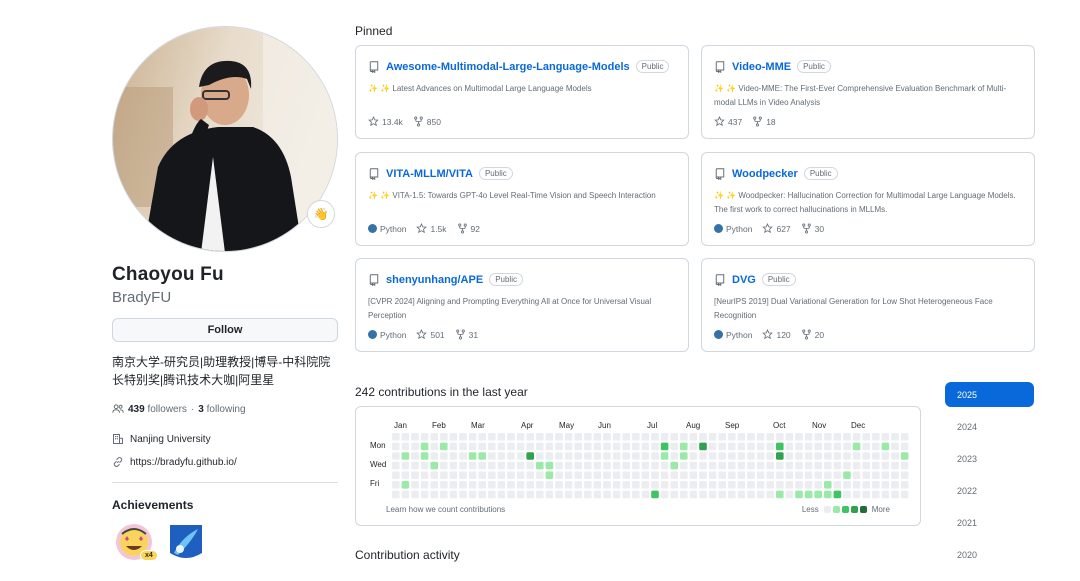 This screenshot has width=1080, height=581. What do you see at coordinates (152, 505) in the screenshot?
I see `achievements-title: Achievements` at bounding box center [152, 505].